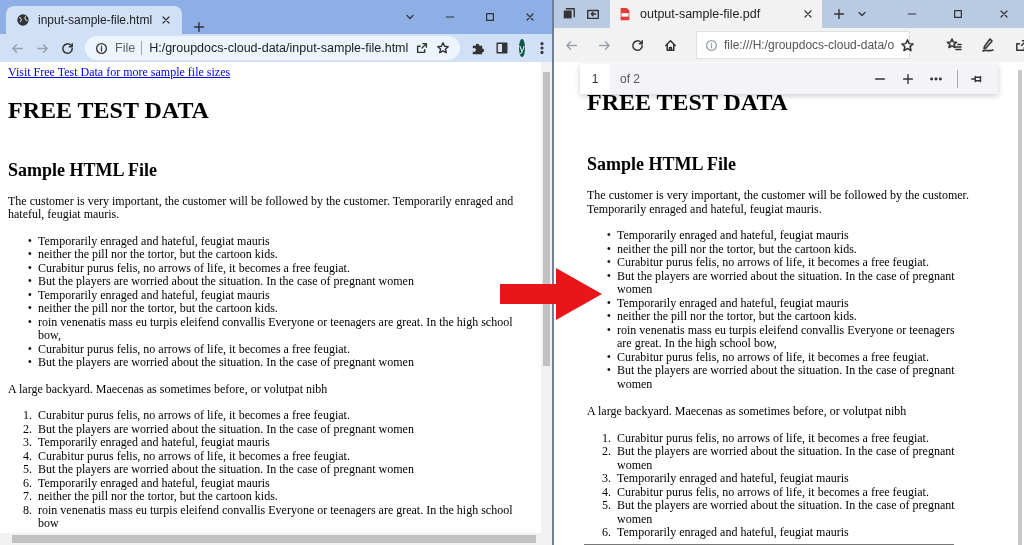 This screenshot has height=545, width=1024. I want to click on favorites-icon, so click(954, 45).